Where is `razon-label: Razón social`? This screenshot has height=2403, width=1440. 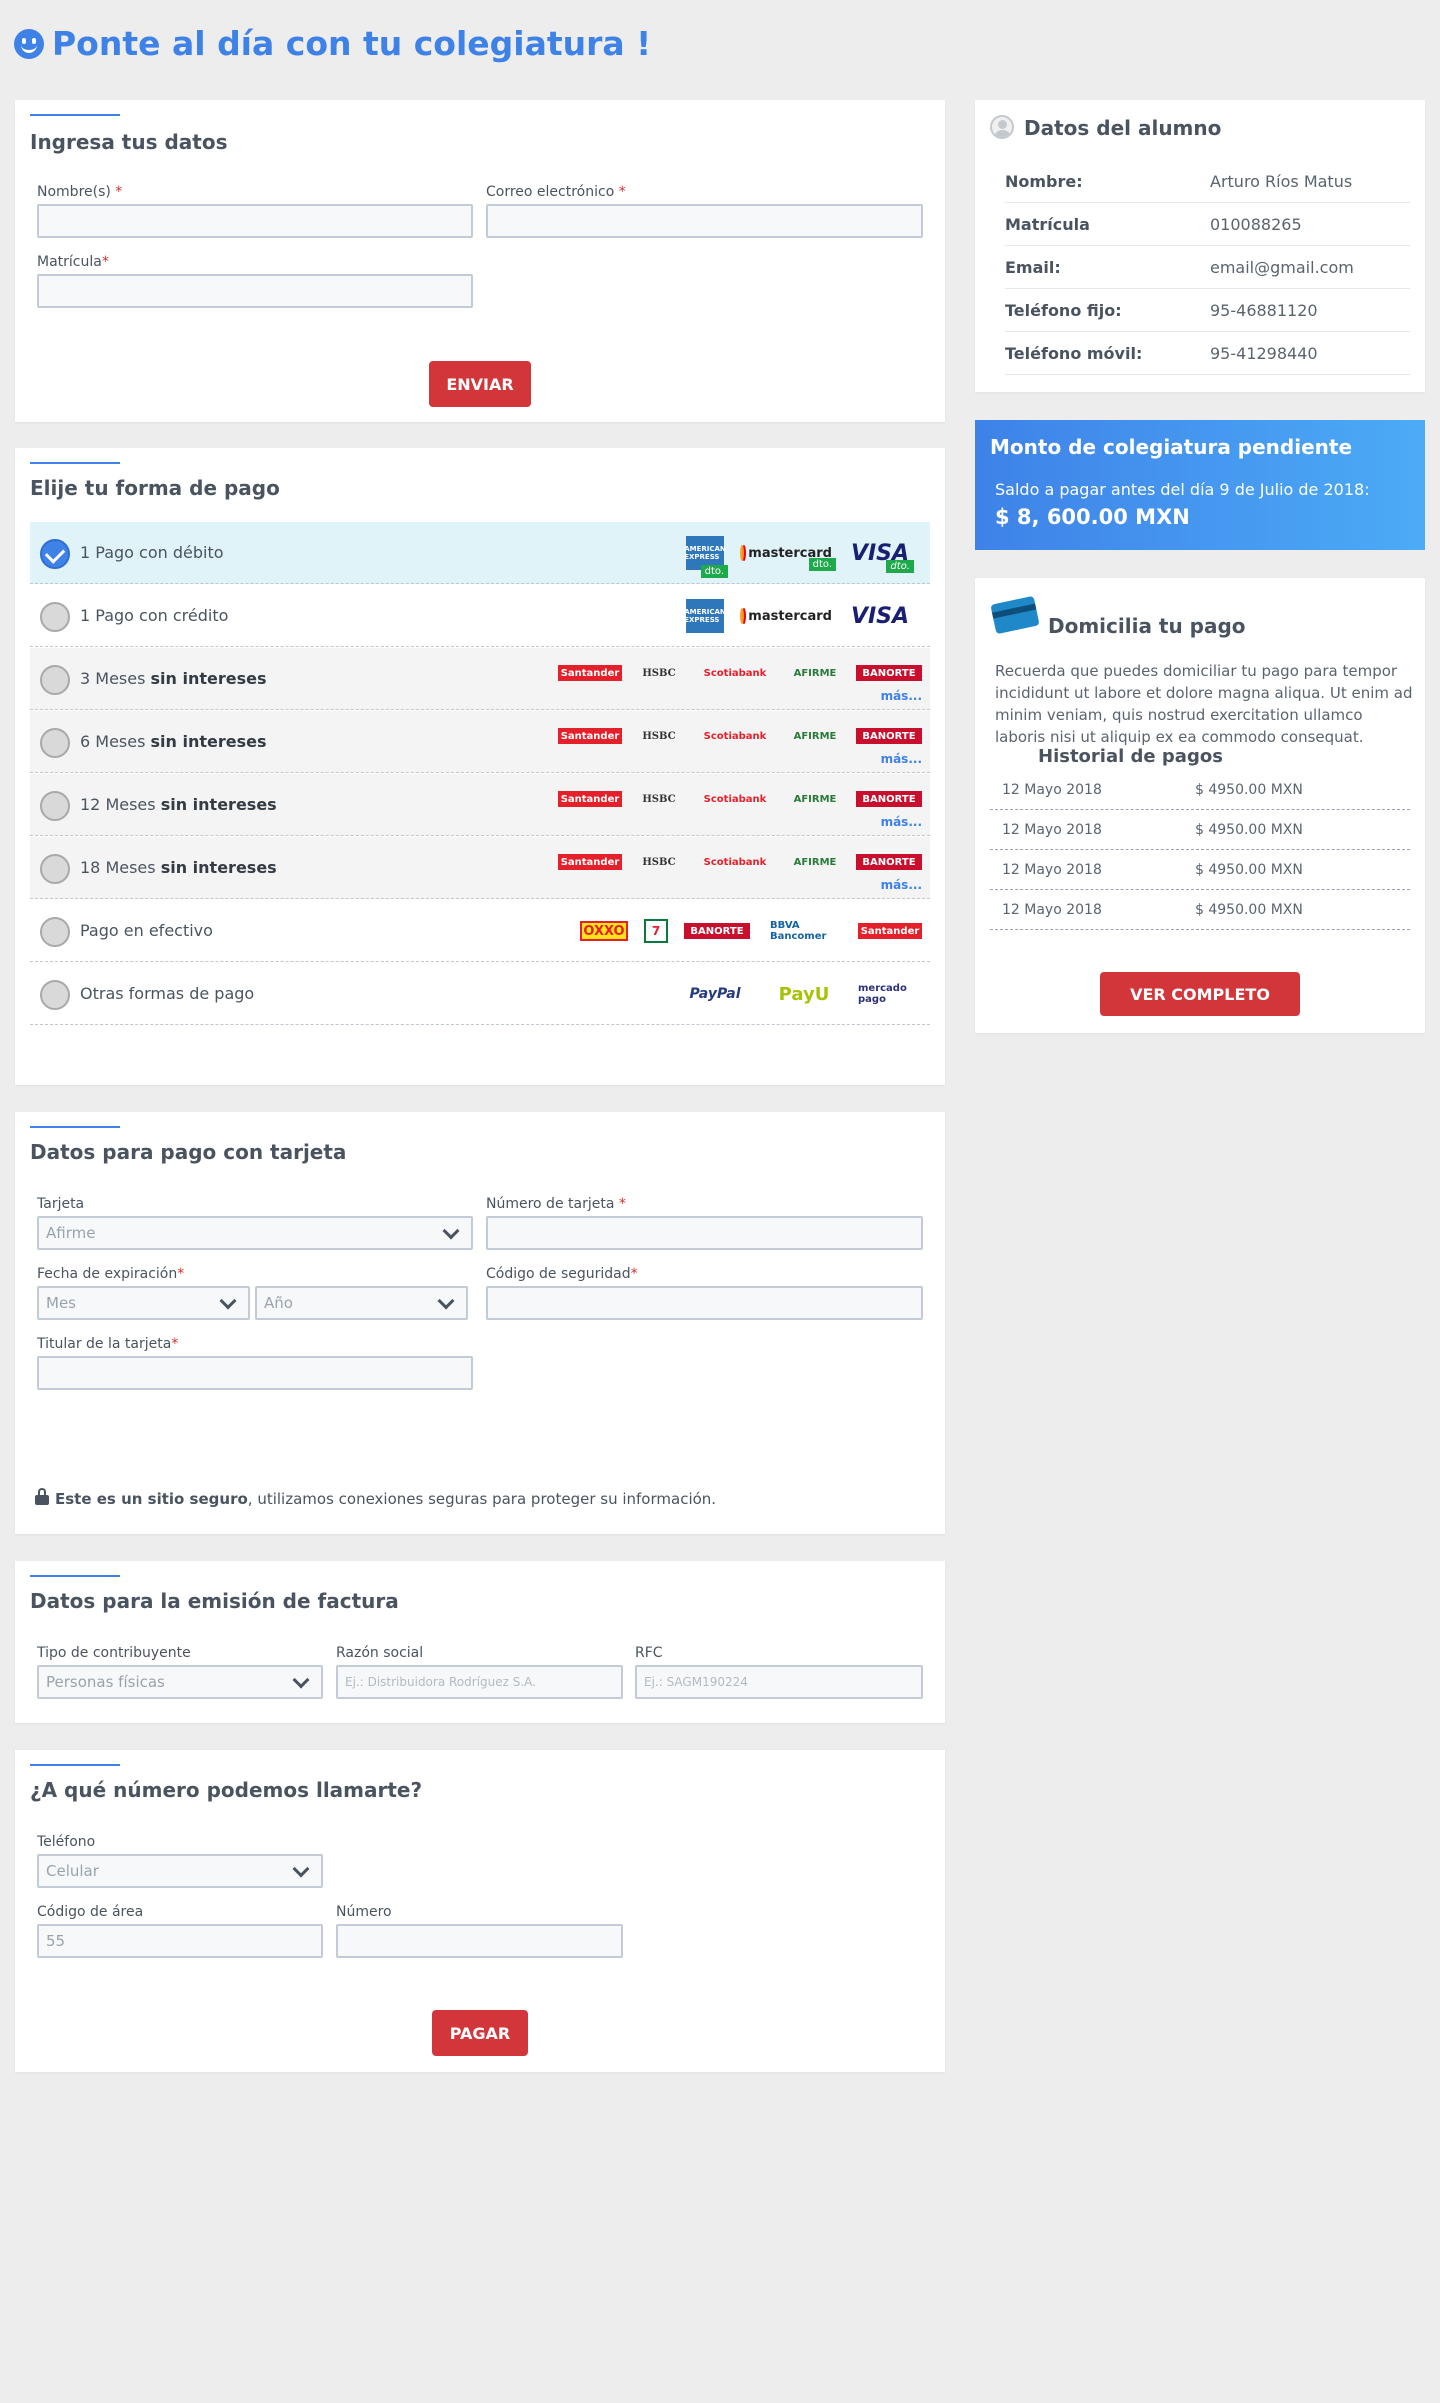 razon-label: Razón social is located at coordinates (380, 1653).